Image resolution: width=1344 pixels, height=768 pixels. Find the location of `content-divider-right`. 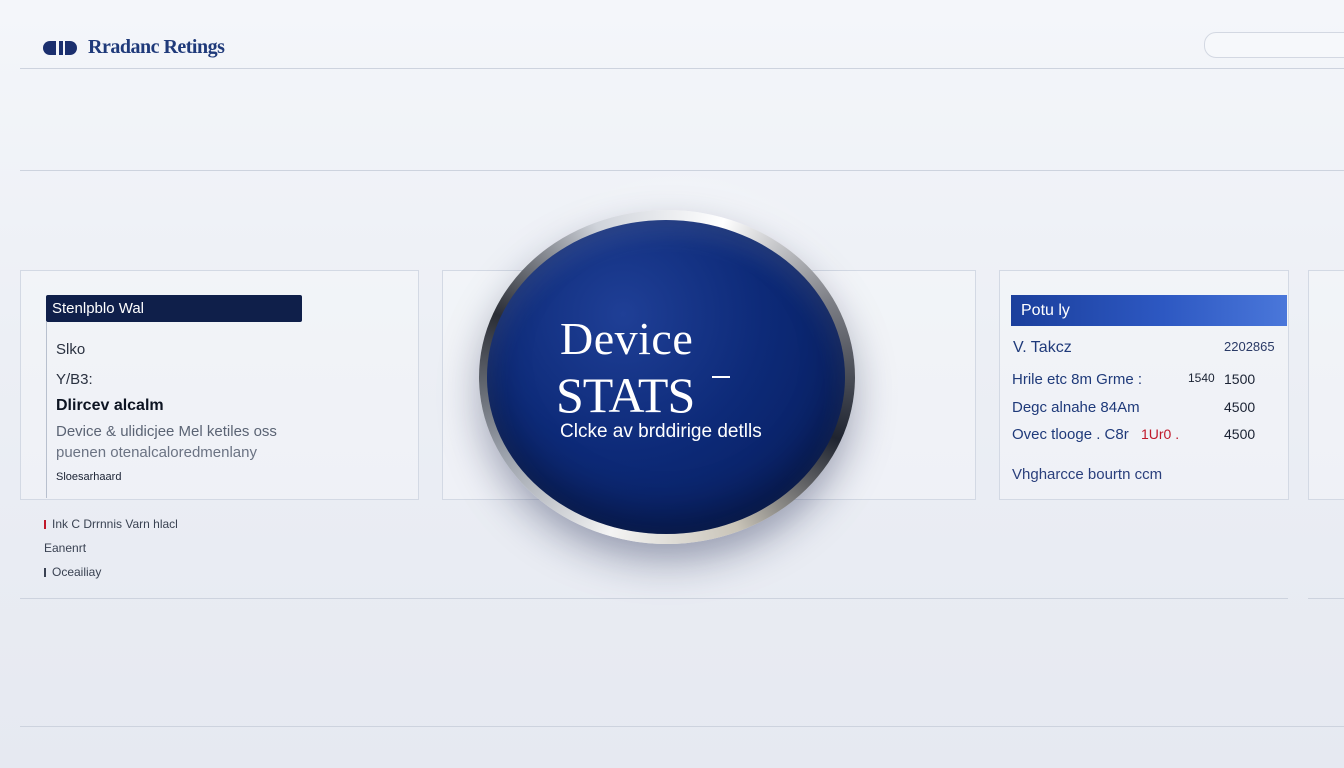

content-divider-right is located at coordinates (1326, 598).